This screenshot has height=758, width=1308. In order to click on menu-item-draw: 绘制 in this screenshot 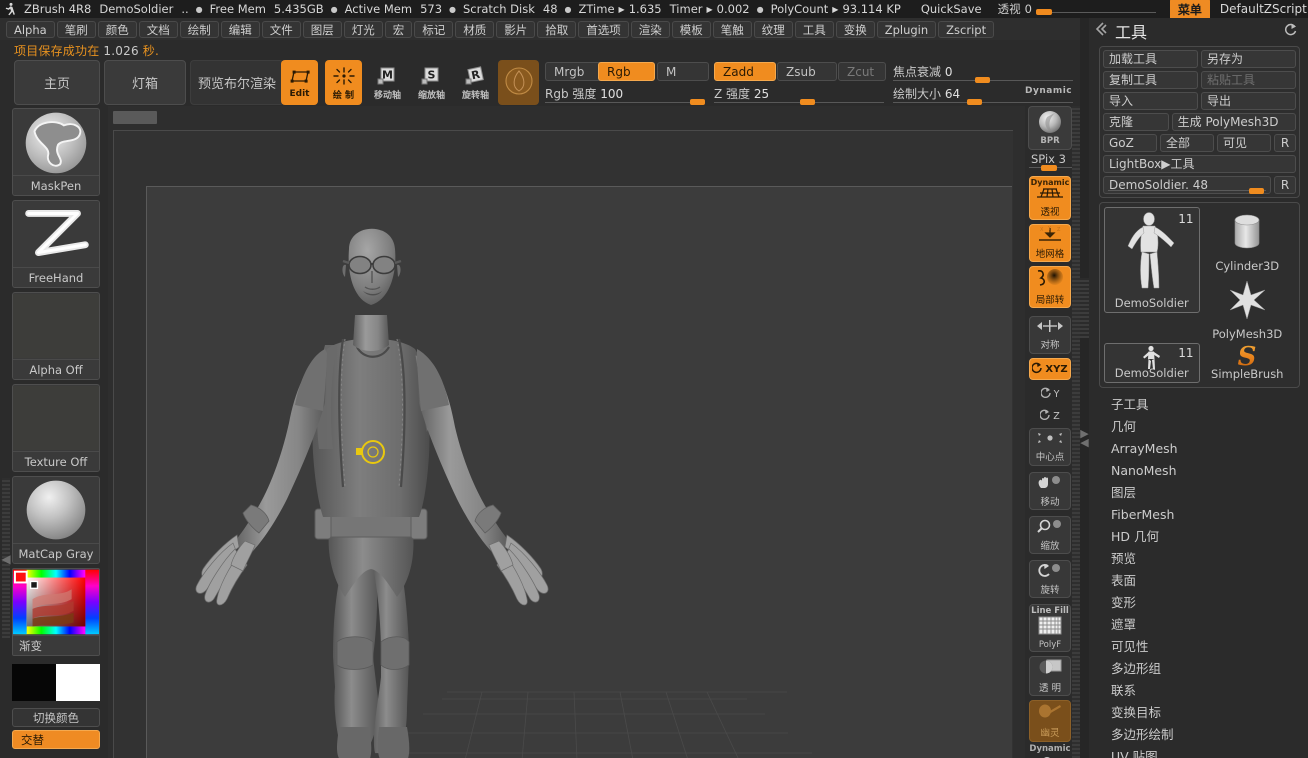, I will do `click(199, 29)`.